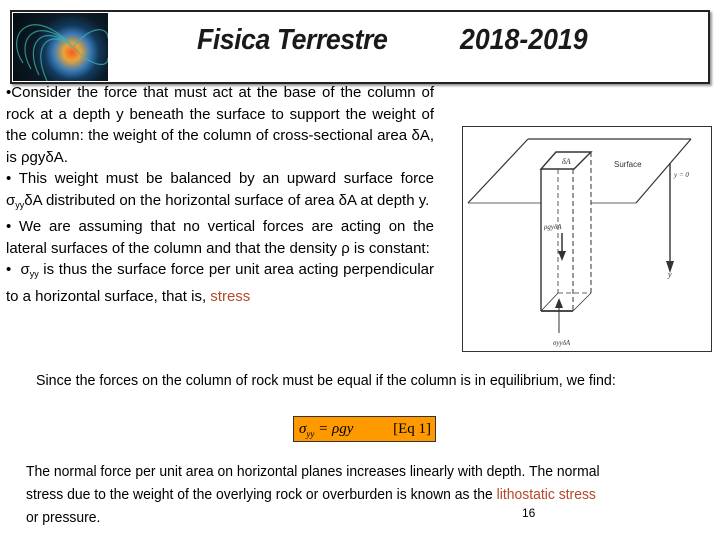 The height and width of the screenshot is (540, 720). Describe the element at coordinates (562, 256) in the screenshot. I see `weight-arrowhead` at that location.